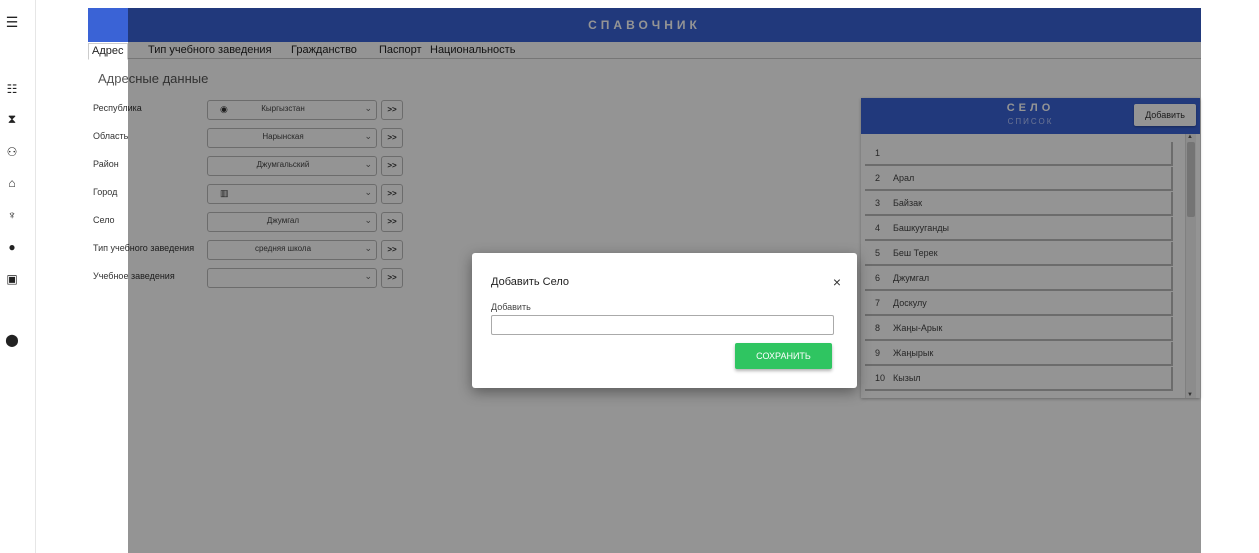  I want to click on add-village-dialog: Добавить Село × Добавить СОХРАНИТЬ, so click(664, 320).